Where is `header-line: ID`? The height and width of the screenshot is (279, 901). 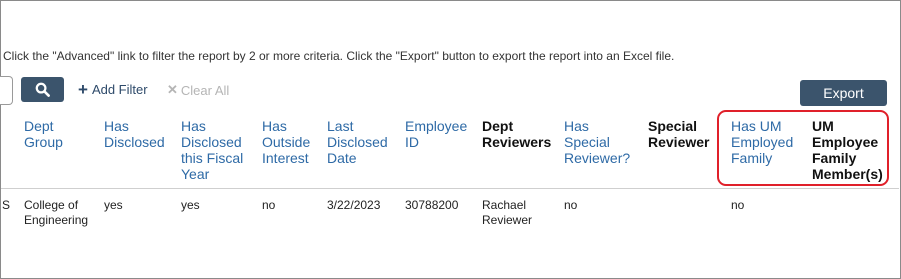
header-line: ID is located at coordinates (412, 142).